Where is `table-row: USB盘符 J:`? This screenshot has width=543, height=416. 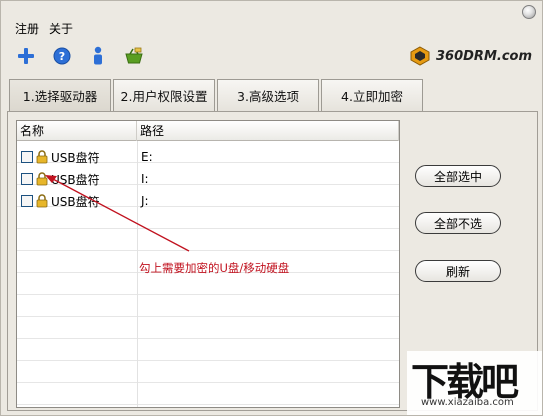 table-row: USB盘符 J: is located at coordinates (208, 201).